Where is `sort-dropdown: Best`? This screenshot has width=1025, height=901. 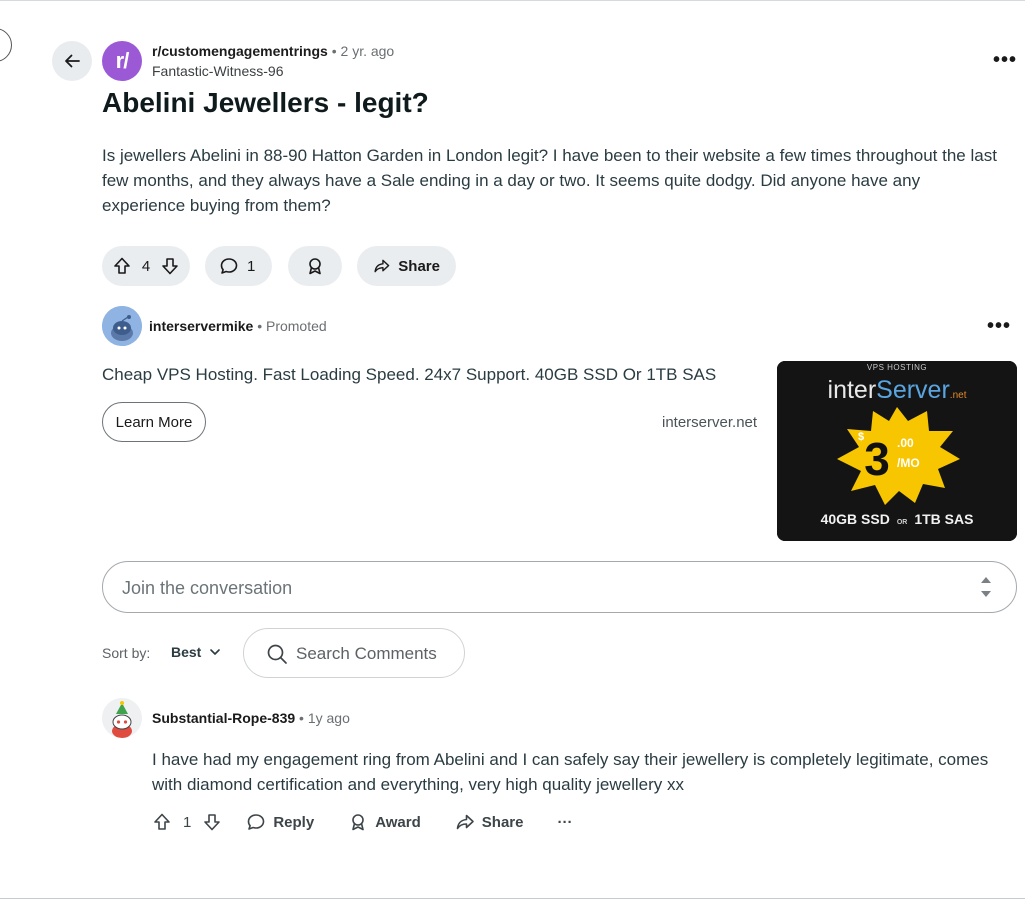 sort-dropdown: Best is located at coordinates (196, 652).